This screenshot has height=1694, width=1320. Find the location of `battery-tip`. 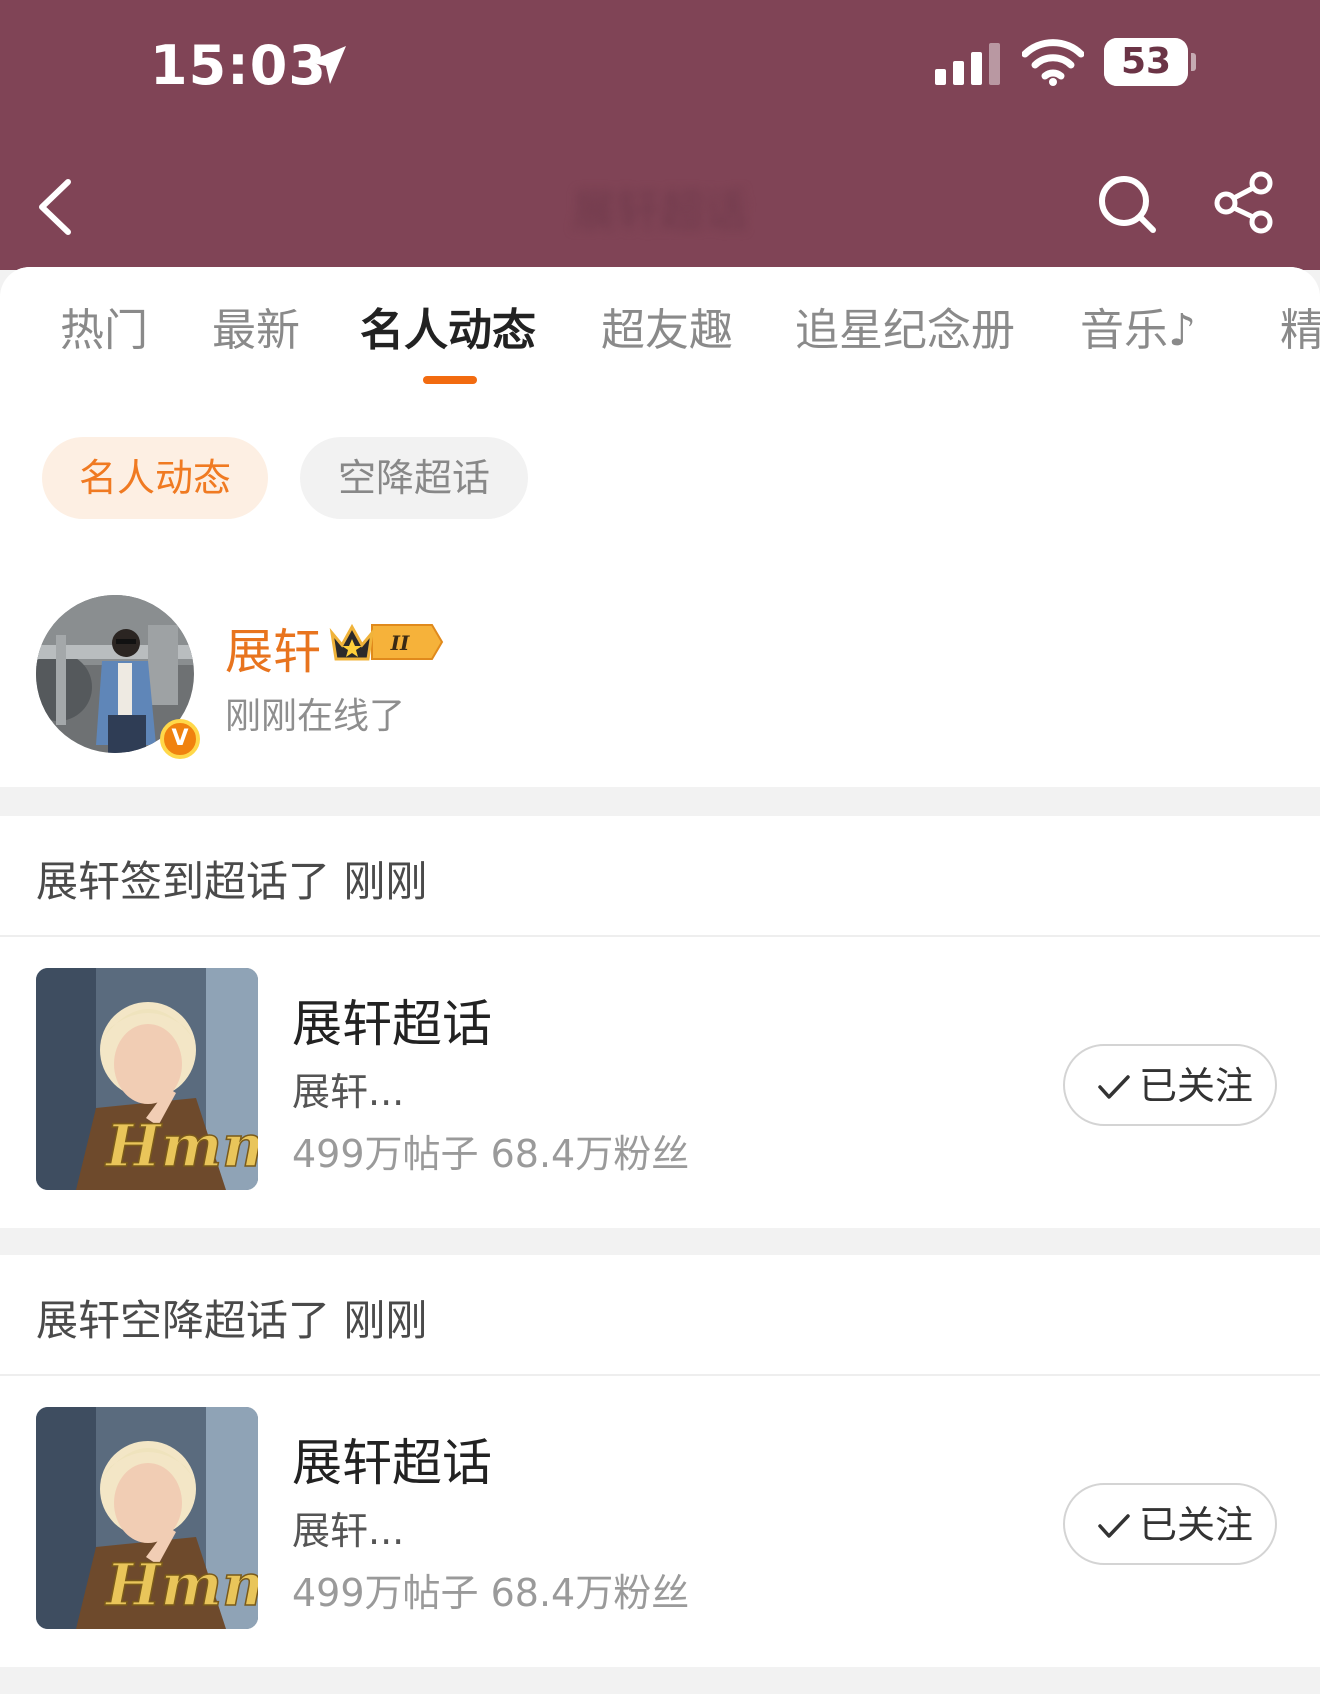

battery-tip is located at coordinates (1193, 62).